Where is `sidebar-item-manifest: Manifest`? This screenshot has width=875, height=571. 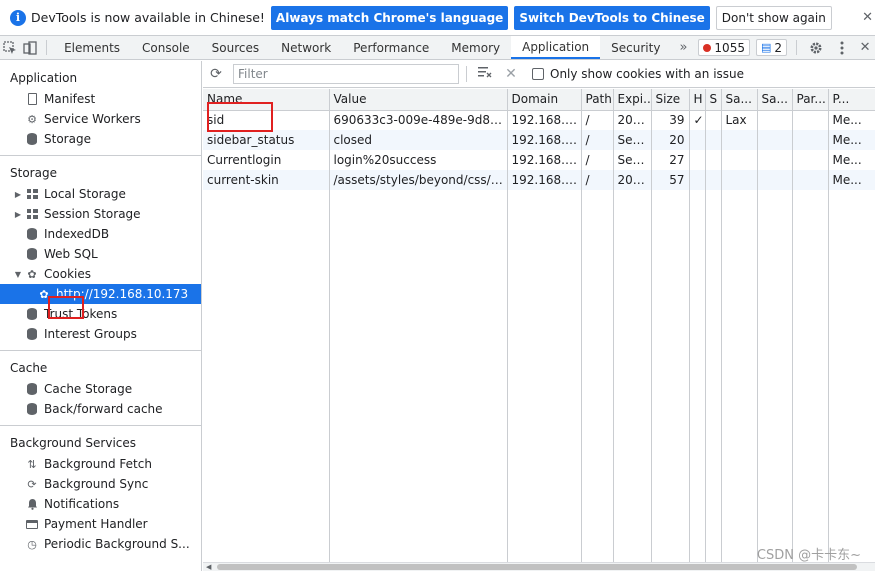
sidebar-item-manifest: Manifest is located at coordinates (100, 99).